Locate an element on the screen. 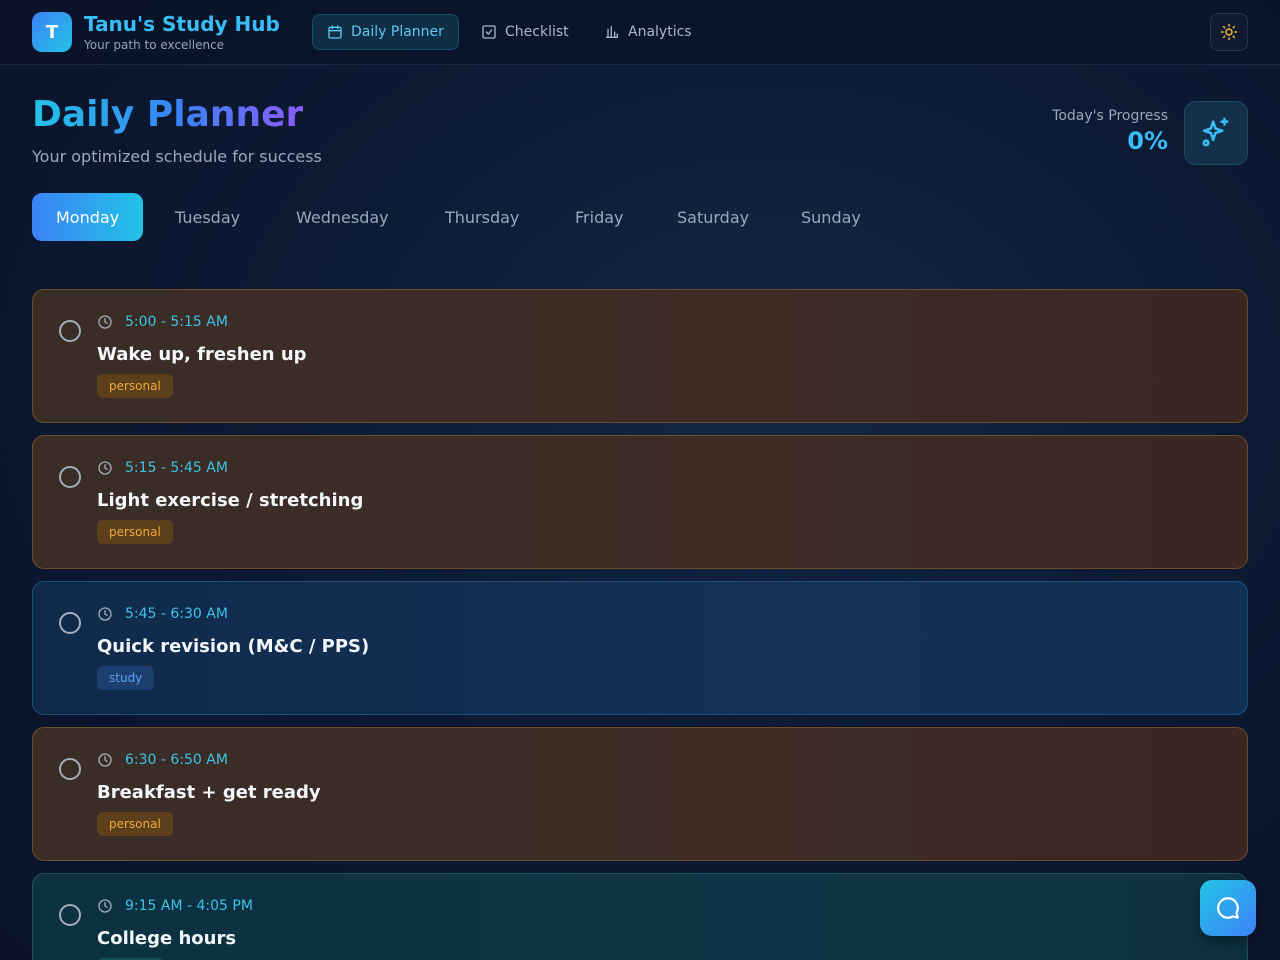 Image resolution: width=1280 pixels, height=960 pixels. task-time: 5:15 - 5:45 AM is located at coordinates (162, 468).